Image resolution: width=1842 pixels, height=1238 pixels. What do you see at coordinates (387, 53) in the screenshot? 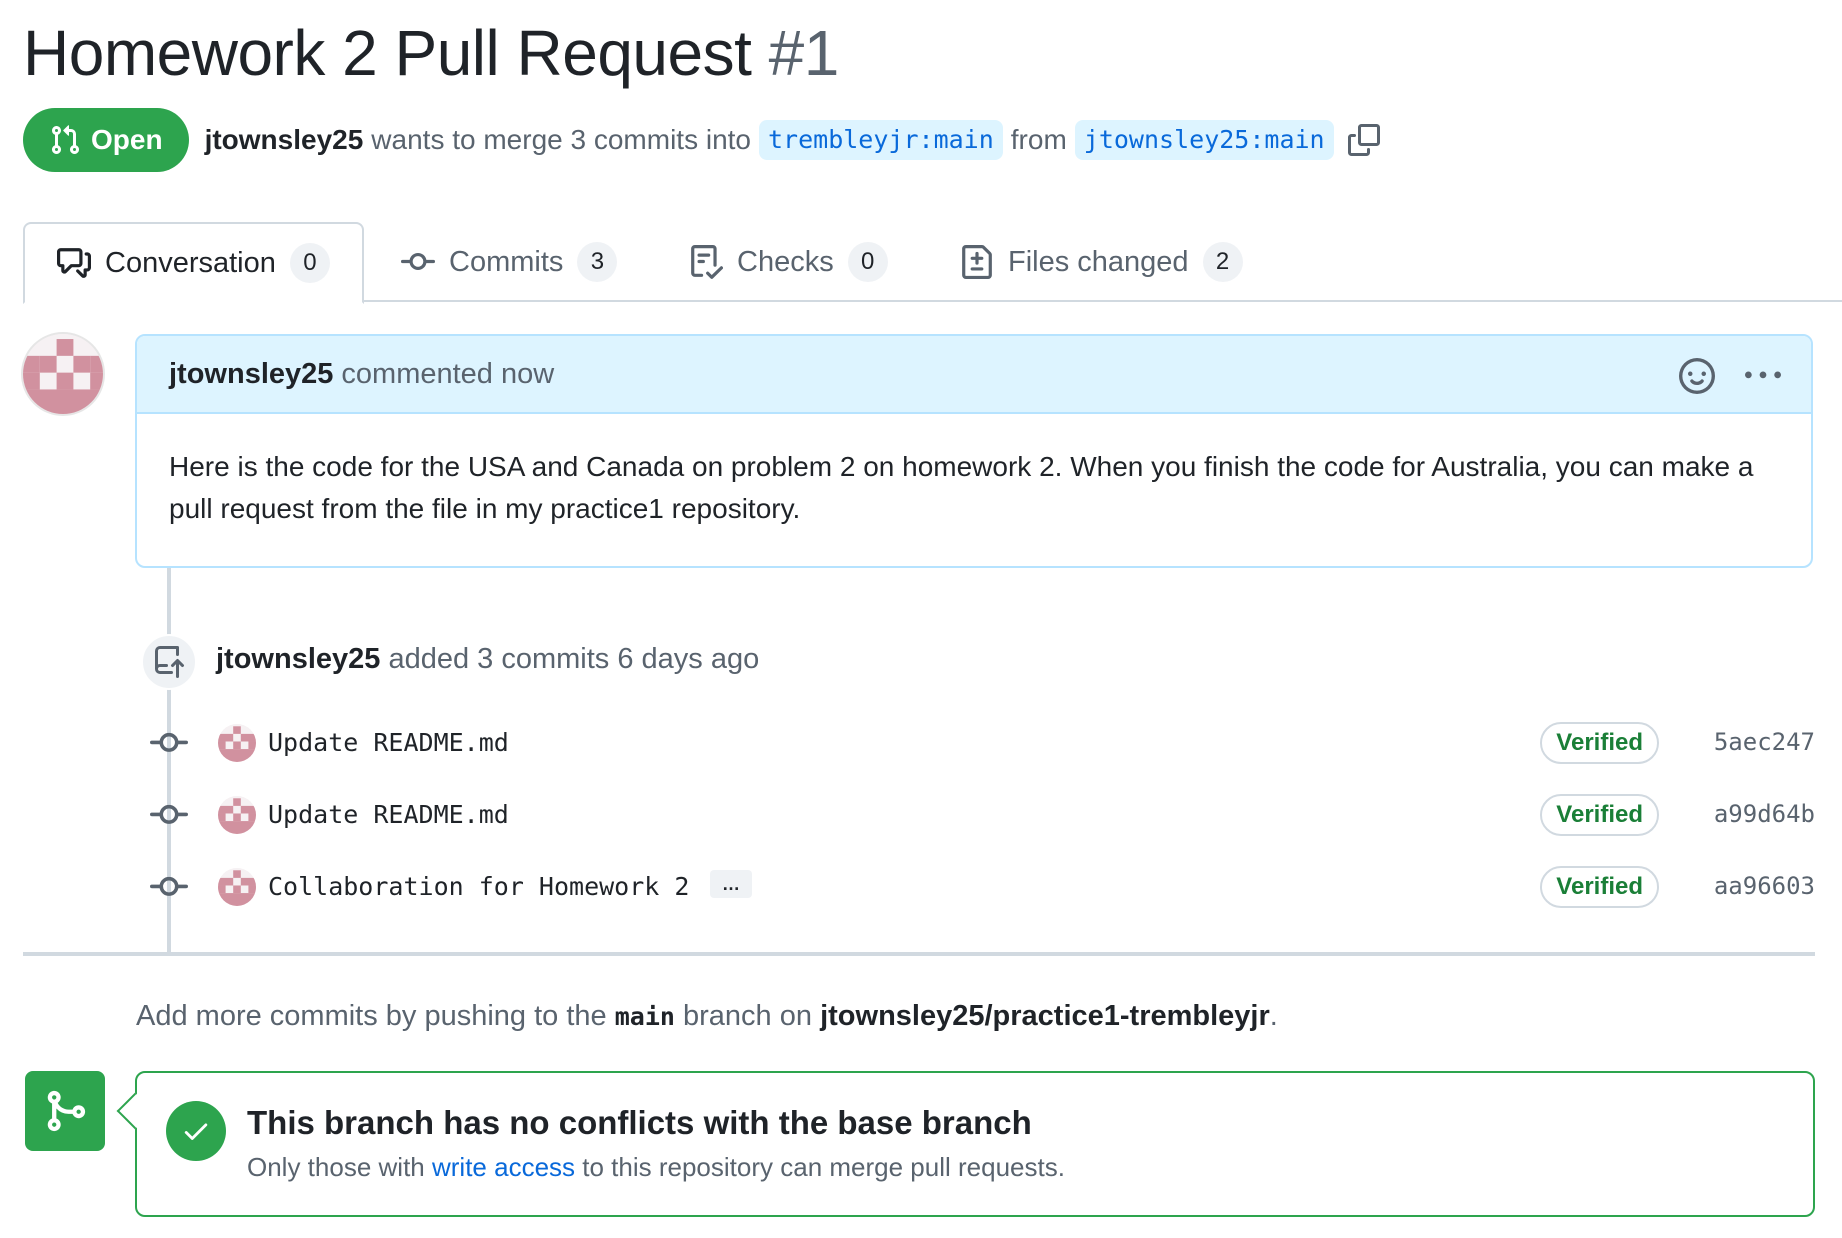
I see `pr-title-text: Homework 2 Pull Request` at bounding box center [387, 53].